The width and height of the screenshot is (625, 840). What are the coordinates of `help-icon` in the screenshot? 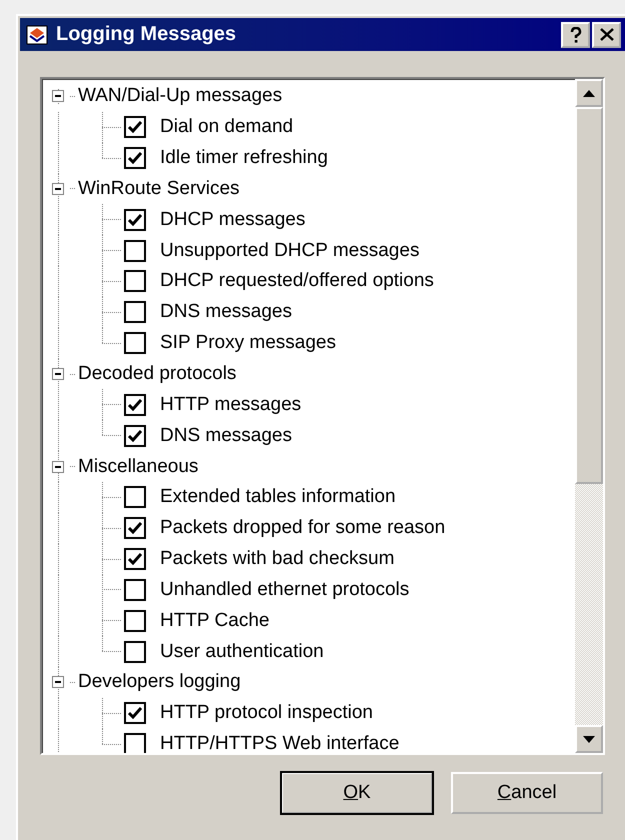 It's located at (575, 35).